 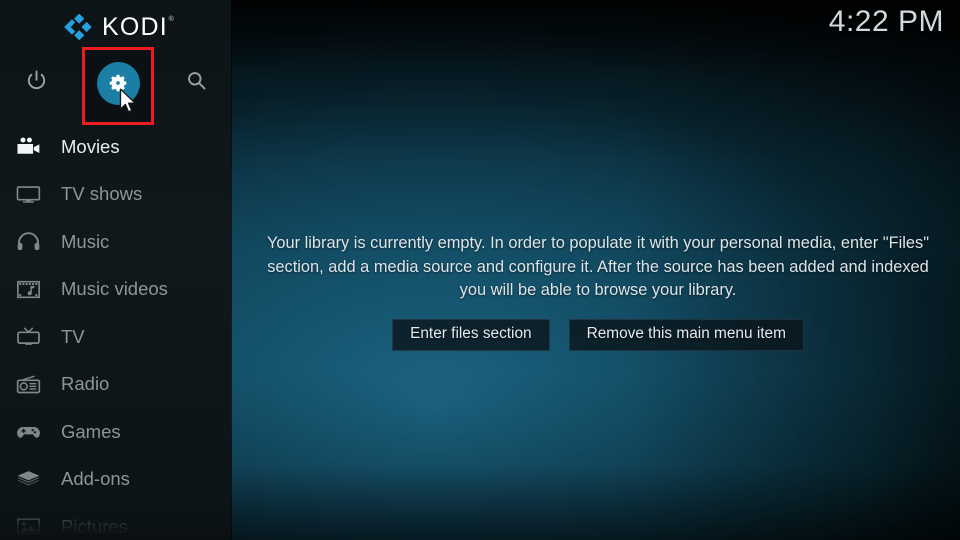 What do you see at coordinates (171, 19) in the screenshot?
I see `app-logo-trademark: ®` at bounding box center [171, 19].